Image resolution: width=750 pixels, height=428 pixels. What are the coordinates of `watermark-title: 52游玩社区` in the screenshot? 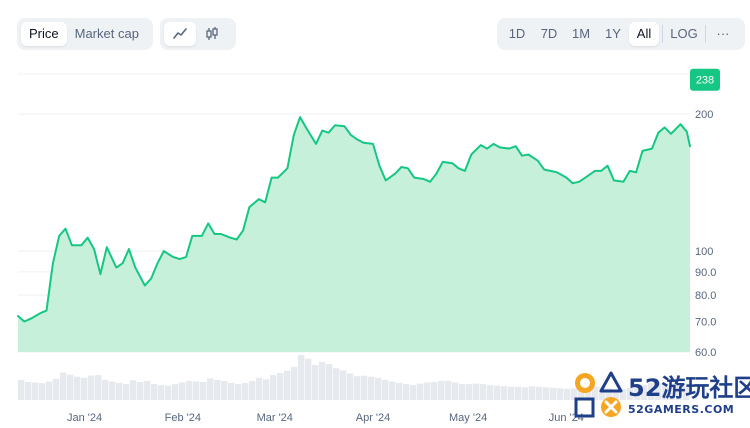 It's located at (689, 387).